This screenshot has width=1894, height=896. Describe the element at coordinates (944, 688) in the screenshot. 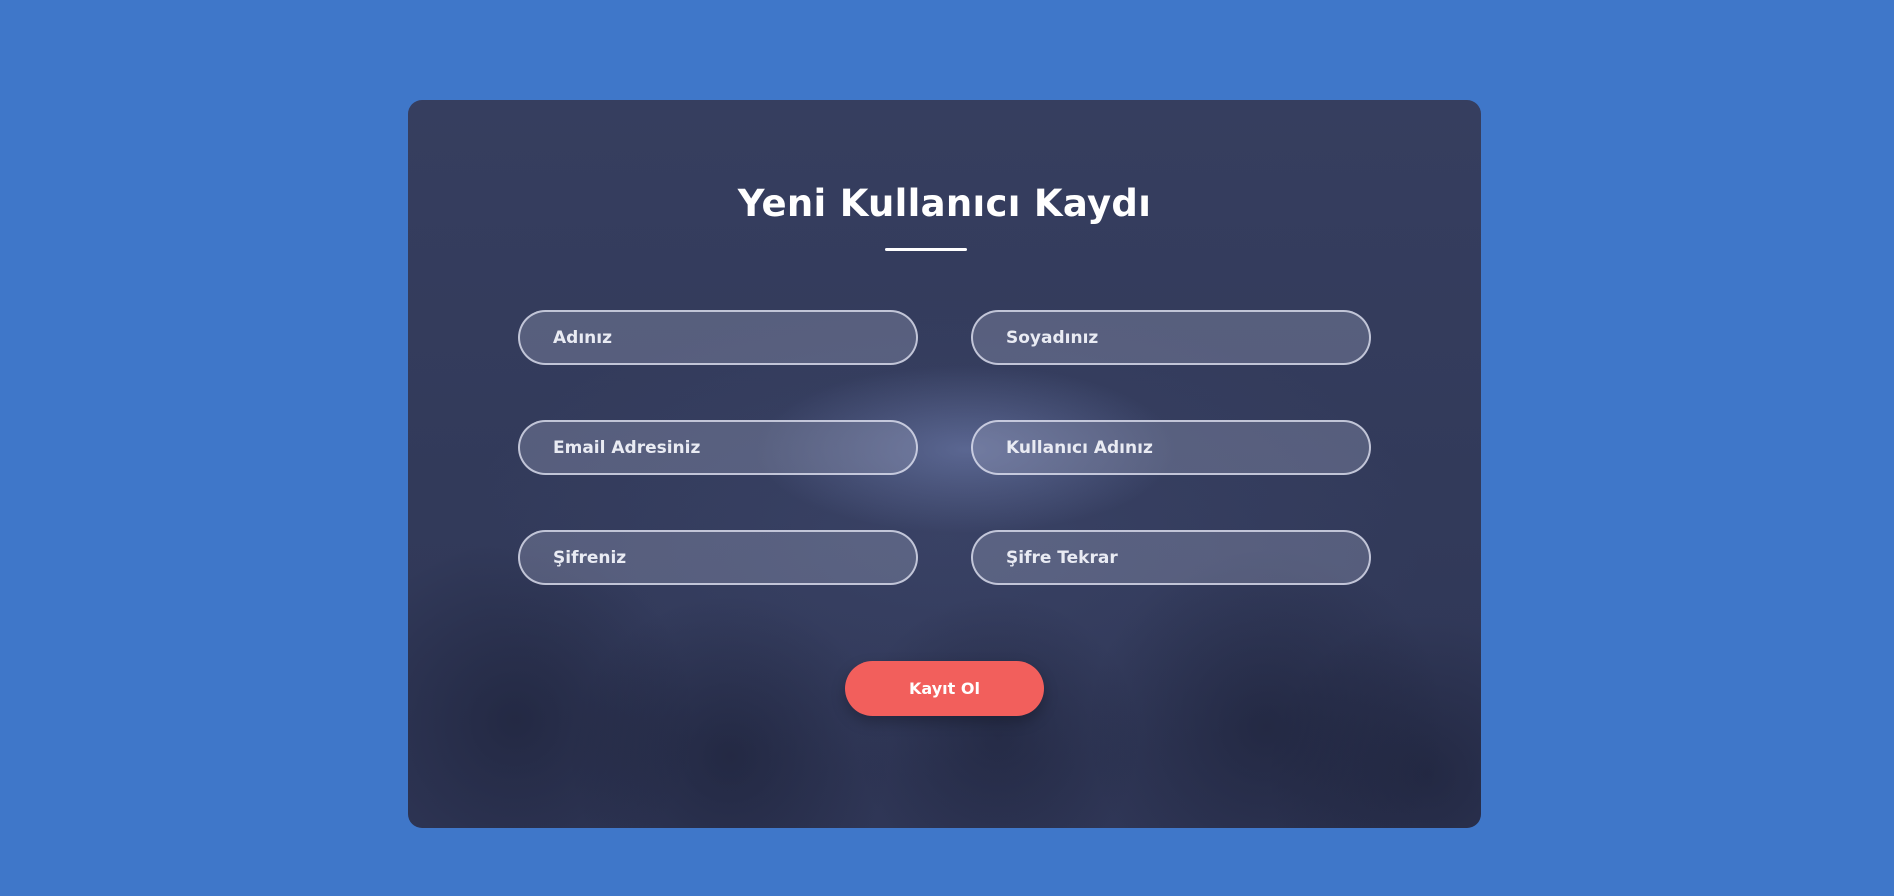

I see `register-button: Kayıt Ol` at that location.